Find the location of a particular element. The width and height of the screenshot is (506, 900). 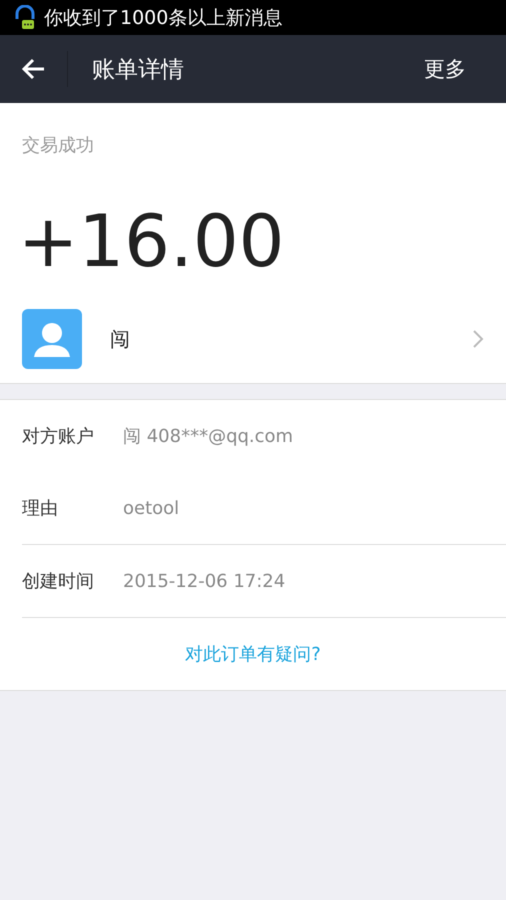

transaction-amount: +16.00 is located at coordinates (151, 237).